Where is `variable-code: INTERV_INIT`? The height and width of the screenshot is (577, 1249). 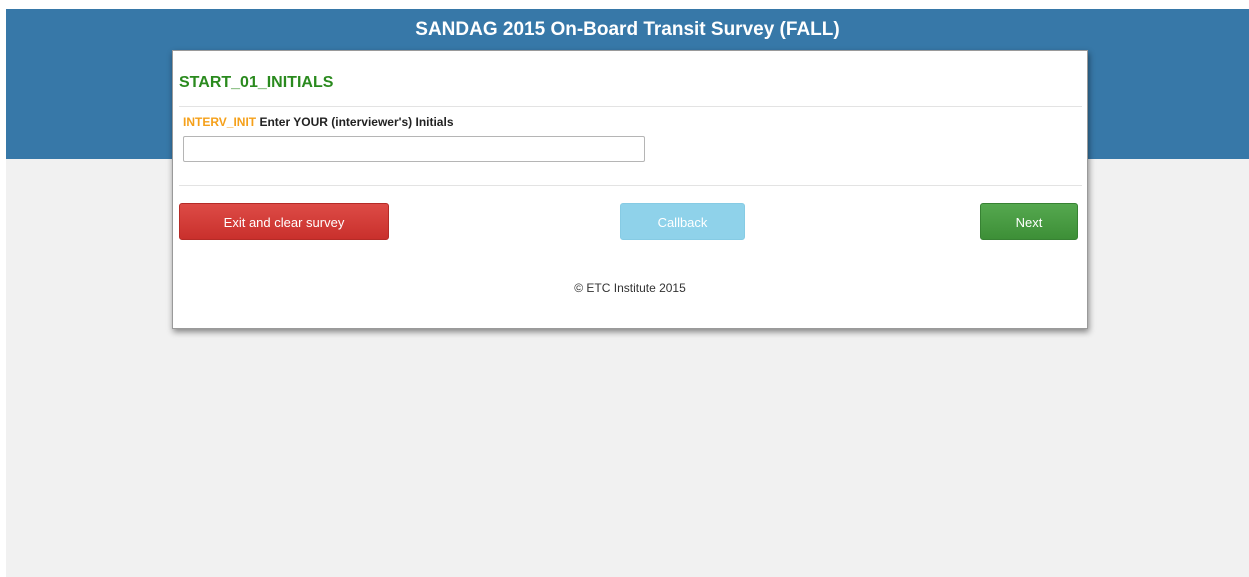
variable-code: INTERV_INIT is located at coordinates (220, 122).